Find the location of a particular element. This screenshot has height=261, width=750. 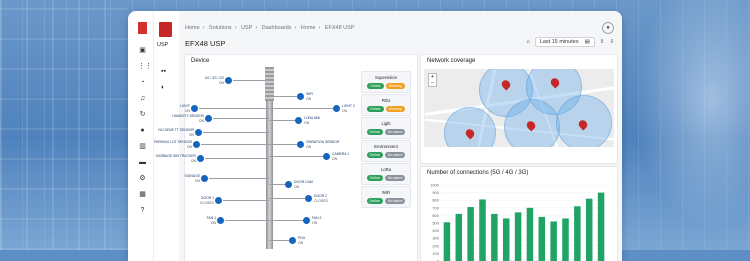

status-card-title: Light is located at coordinates (386, 123).